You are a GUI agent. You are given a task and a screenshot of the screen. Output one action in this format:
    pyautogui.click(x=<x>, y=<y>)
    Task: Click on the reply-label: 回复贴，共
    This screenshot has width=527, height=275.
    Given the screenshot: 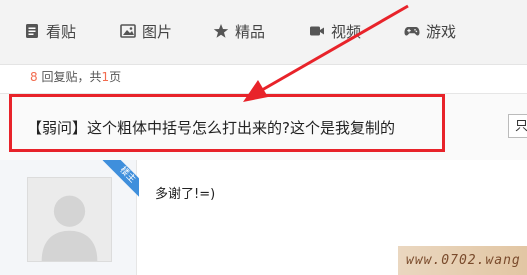 What is the action you would take?
    pyautogui.click(x=69, y=77)
    